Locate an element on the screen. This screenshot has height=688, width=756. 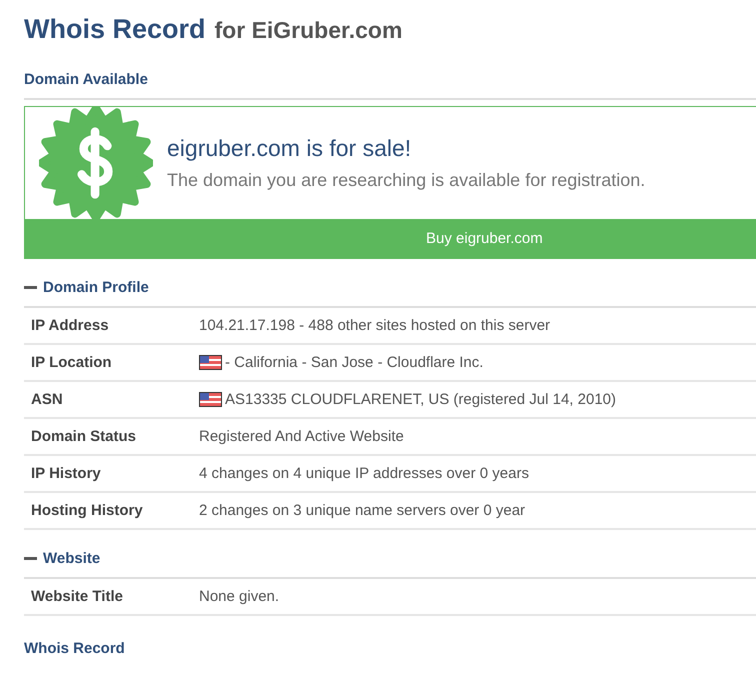
sale-message: The domain you are researching is available for registration. is located at coordinates (406, 180).